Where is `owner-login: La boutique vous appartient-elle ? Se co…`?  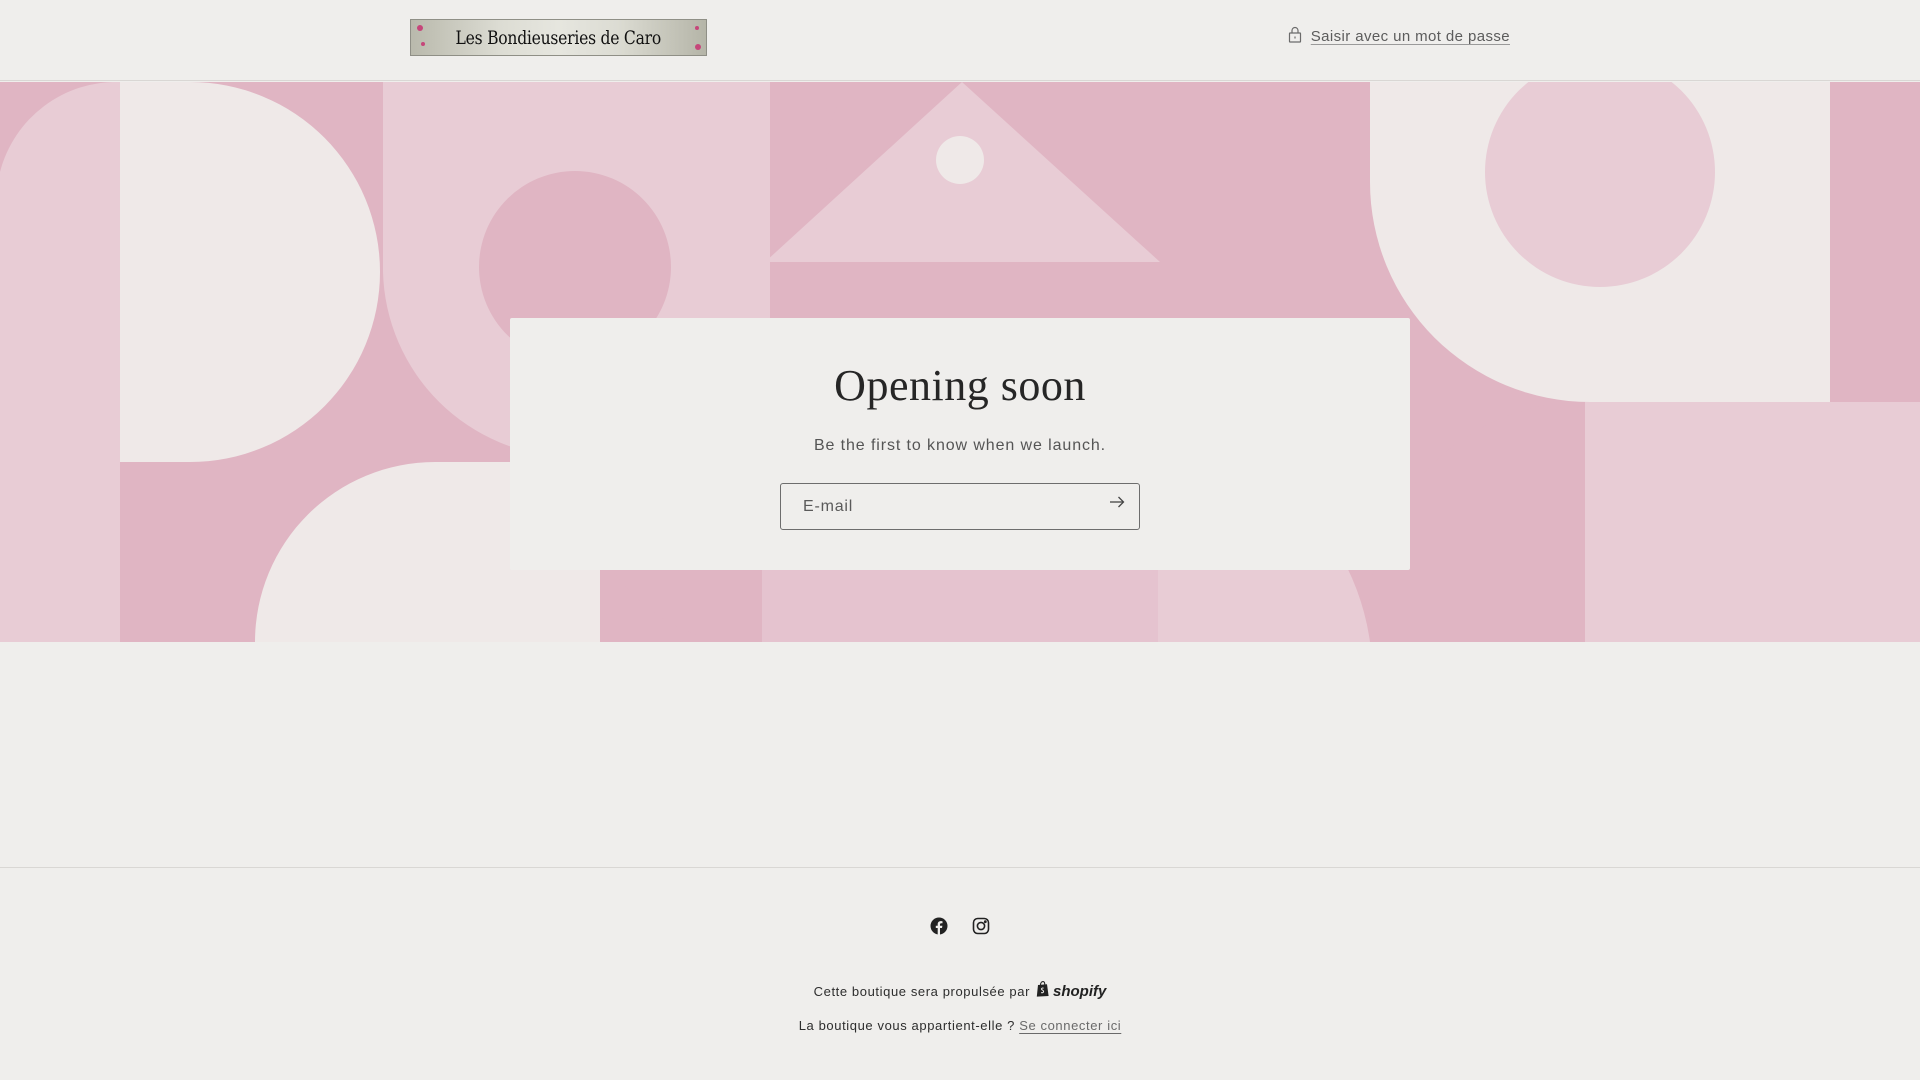
owner-login: La boutique vous appartient-elle ? Se co… is located at coordinates (960, 1025).